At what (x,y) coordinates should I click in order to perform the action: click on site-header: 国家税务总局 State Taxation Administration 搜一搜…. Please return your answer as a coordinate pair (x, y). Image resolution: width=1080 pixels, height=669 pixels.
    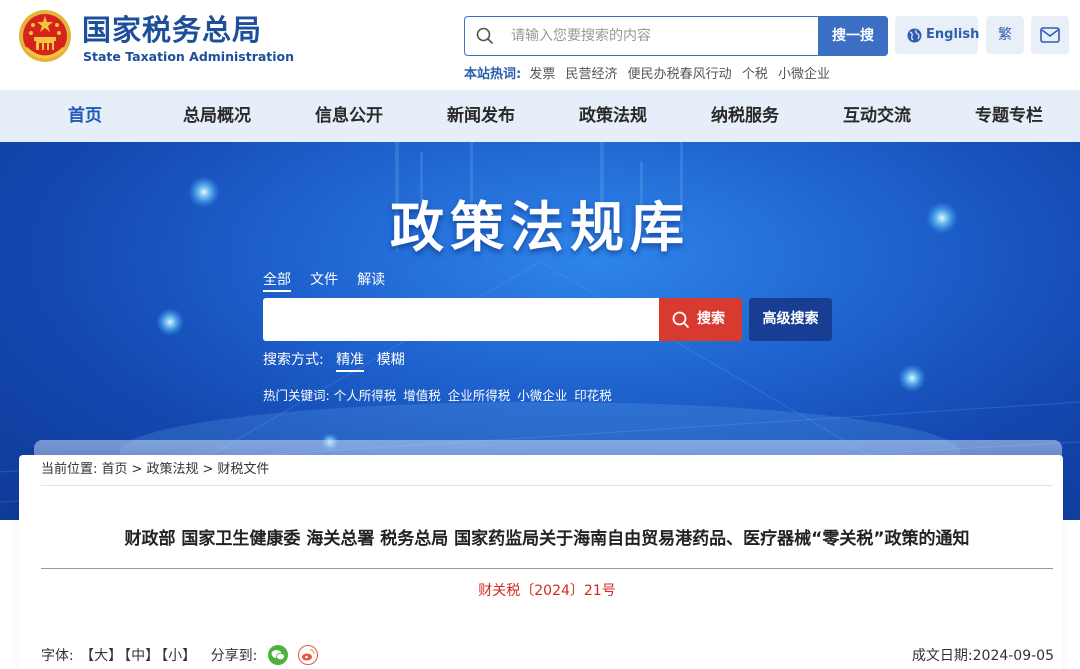
    Looking at the image, I should click on (540, 45).